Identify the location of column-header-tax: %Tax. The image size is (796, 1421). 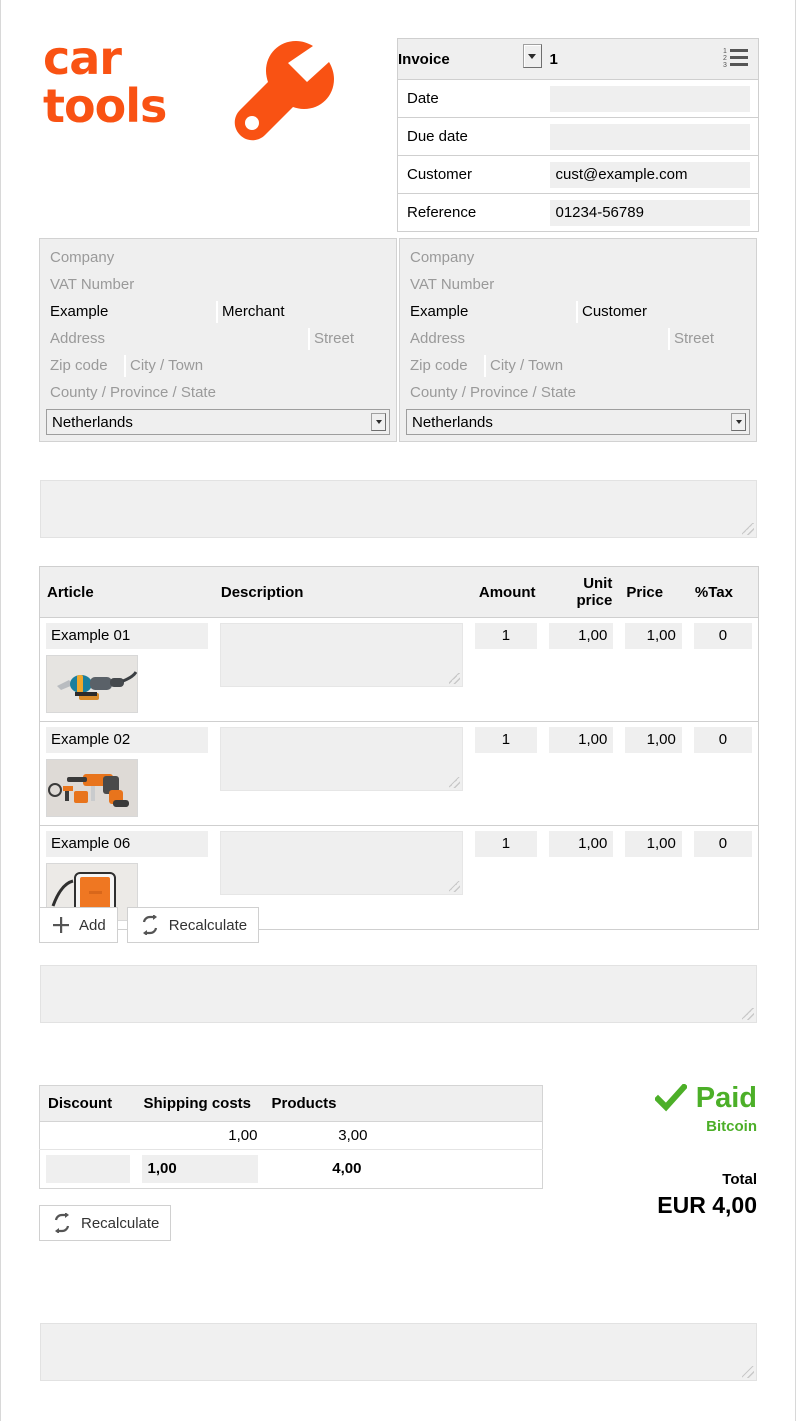
(723, 592).